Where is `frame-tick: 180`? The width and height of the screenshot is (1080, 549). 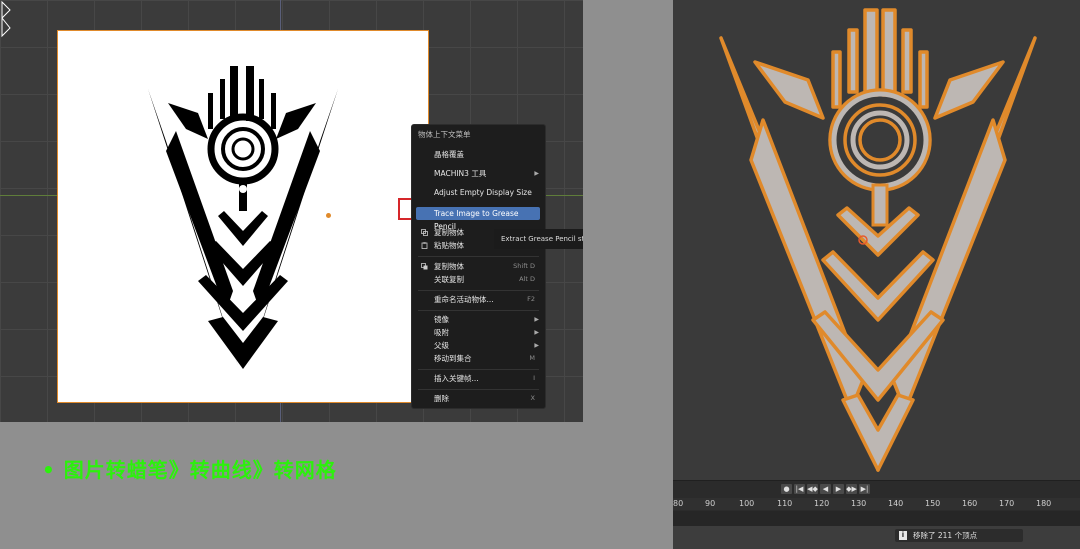
frame-tick: 180 is located at coordinates (1044, 503).